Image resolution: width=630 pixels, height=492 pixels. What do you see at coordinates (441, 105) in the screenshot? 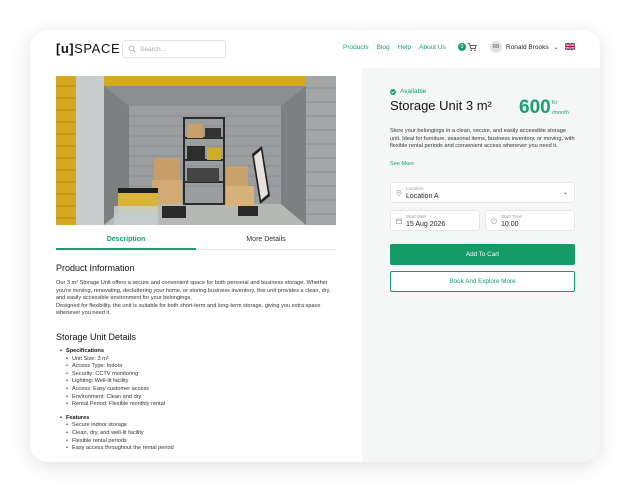
I see `product-title: Storage Unit 3 m²` at bounding box center [441, 105].